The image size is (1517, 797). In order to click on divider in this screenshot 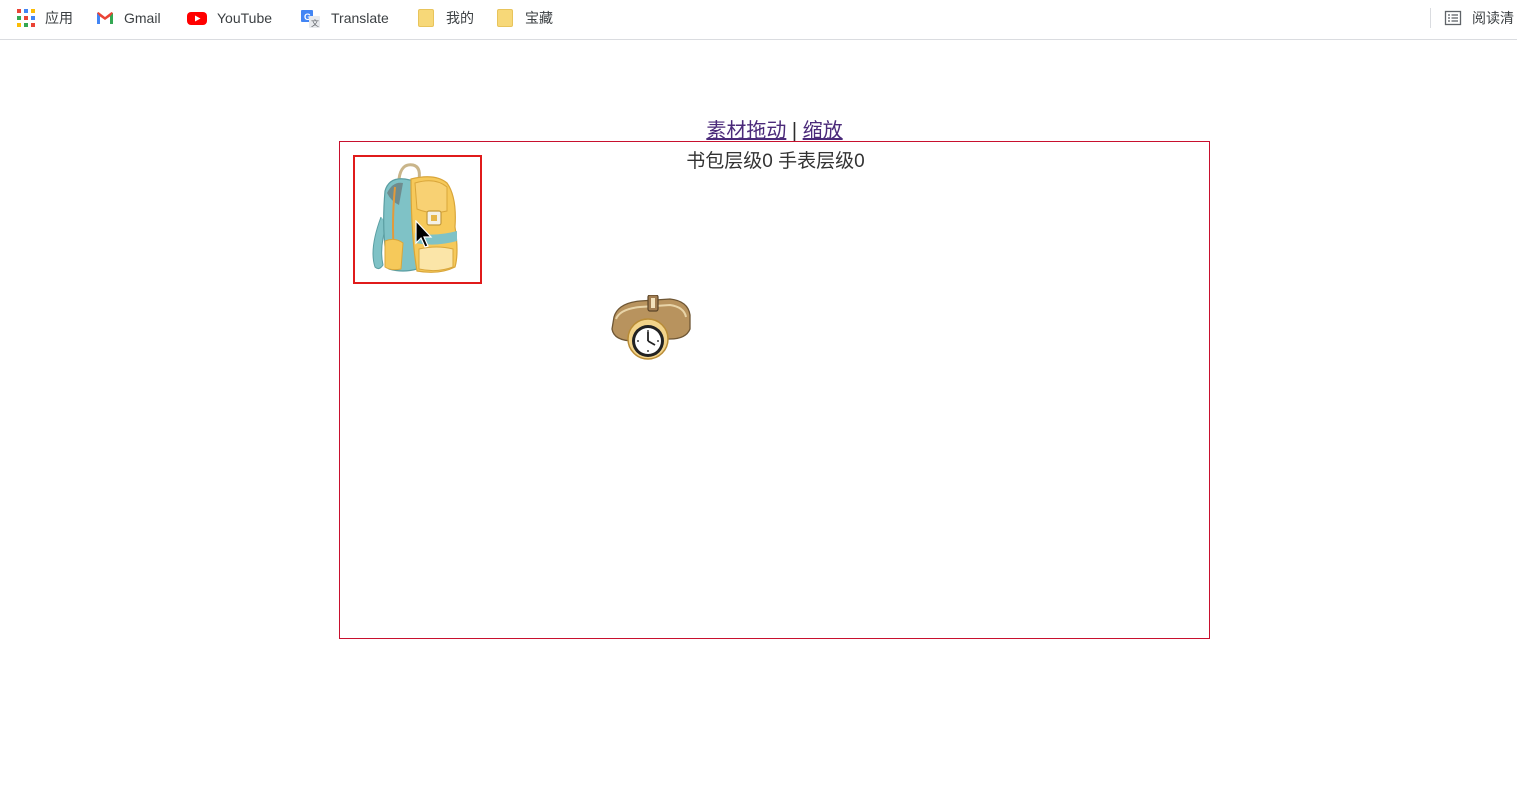, I will do `click(1430, 18)`.